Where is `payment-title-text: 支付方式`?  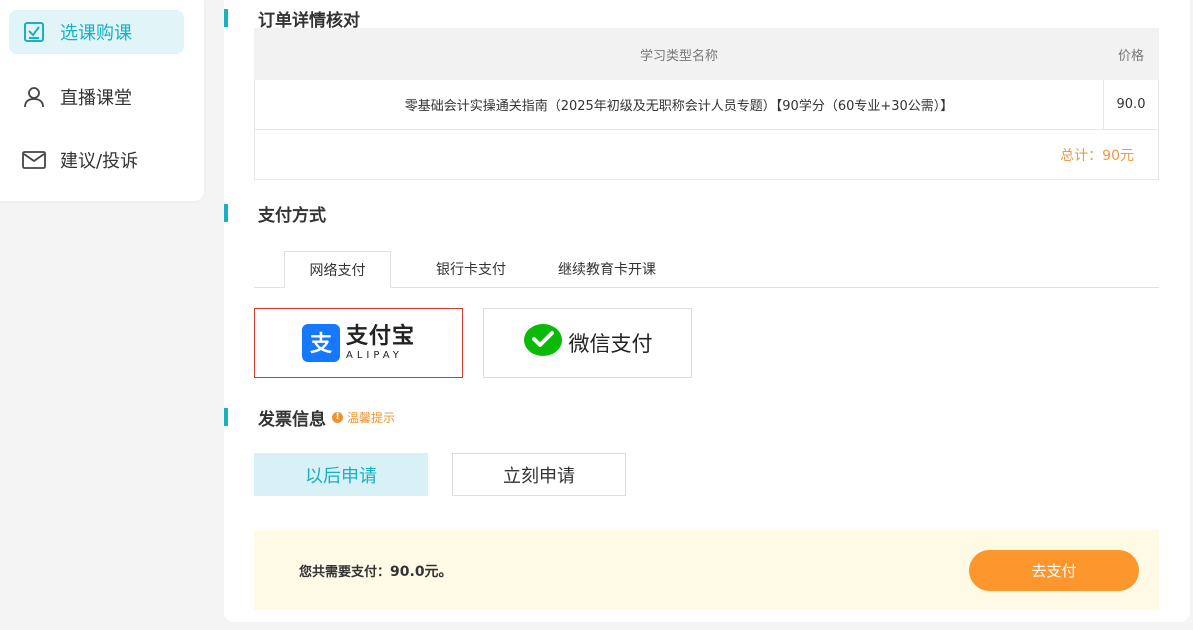
payment-title-text: 支付方式 is located at coordinates (292, 213).